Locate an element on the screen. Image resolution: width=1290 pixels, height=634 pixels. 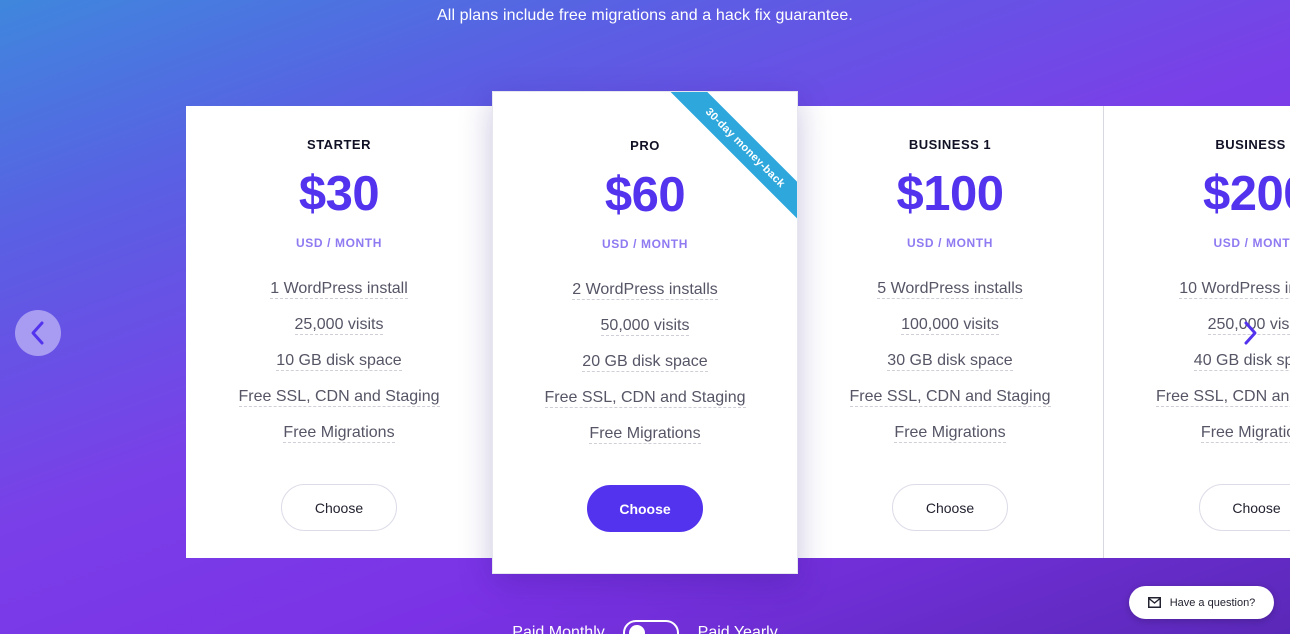
billing-toggle-row: Paid Monthly Paid Yearly is located at coordinates (645, 627).